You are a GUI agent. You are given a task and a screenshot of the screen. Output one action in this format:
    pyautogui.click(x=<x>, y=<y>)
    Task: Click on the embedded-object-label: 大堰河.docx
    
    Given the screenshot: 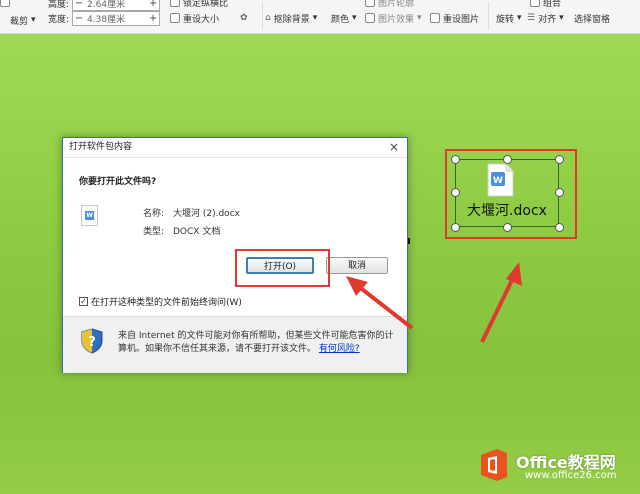 What is the action you would take?
    pyautogui.click(x=507, y=211)
    